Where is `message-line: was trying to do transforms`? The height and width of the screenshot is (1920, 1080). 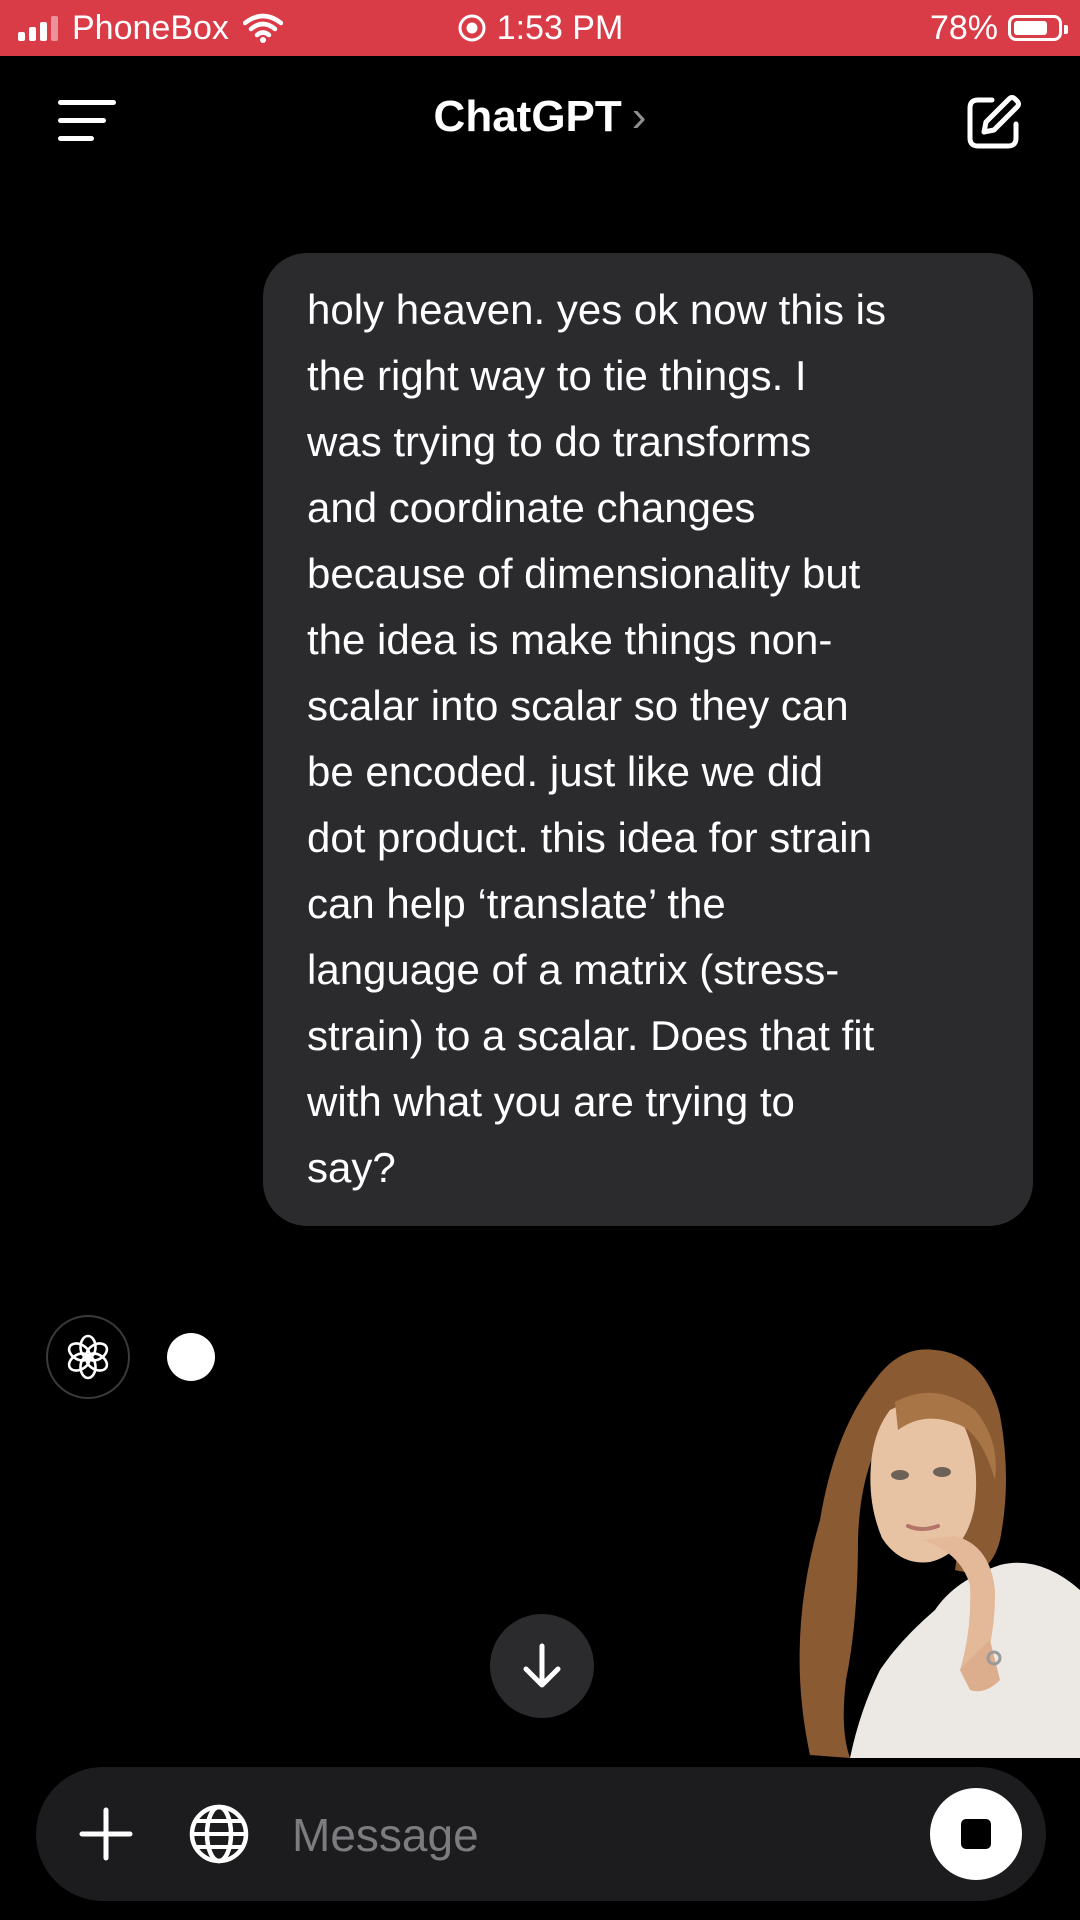
message-line: was trying to do transforms is located at coordinates (559, 441).